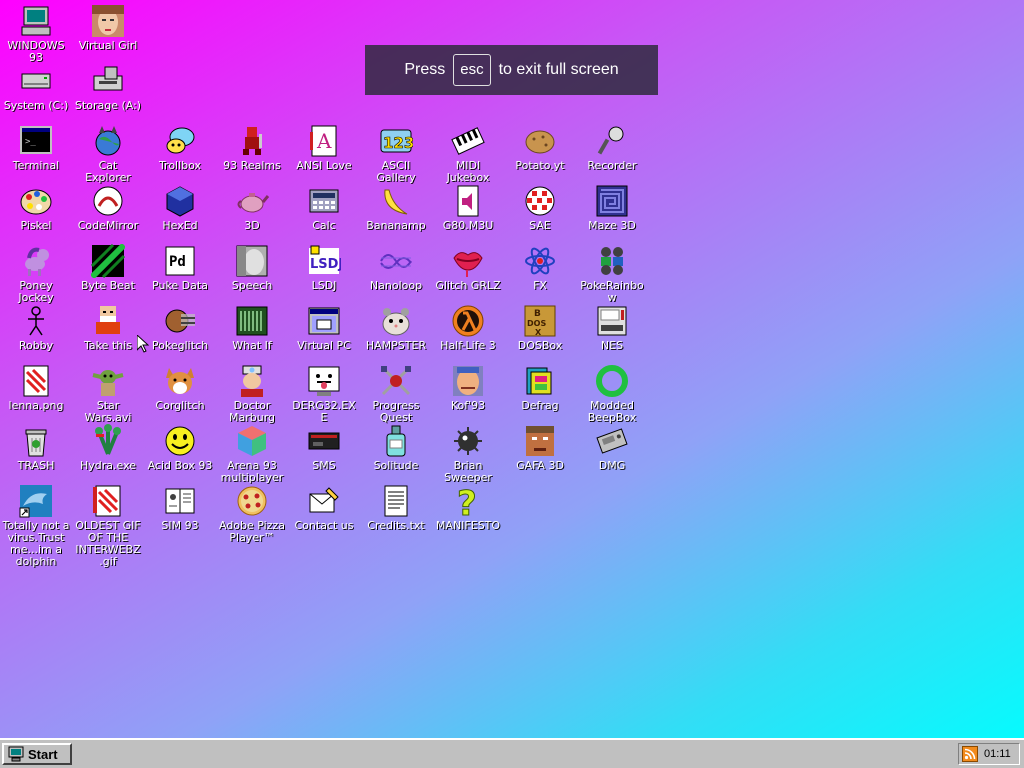 Image resolution: width=1024 pixels, height=768 pixels. I want to click on icon-ascii-gallery: 123 ASCII Gallery, so click(396, 152).